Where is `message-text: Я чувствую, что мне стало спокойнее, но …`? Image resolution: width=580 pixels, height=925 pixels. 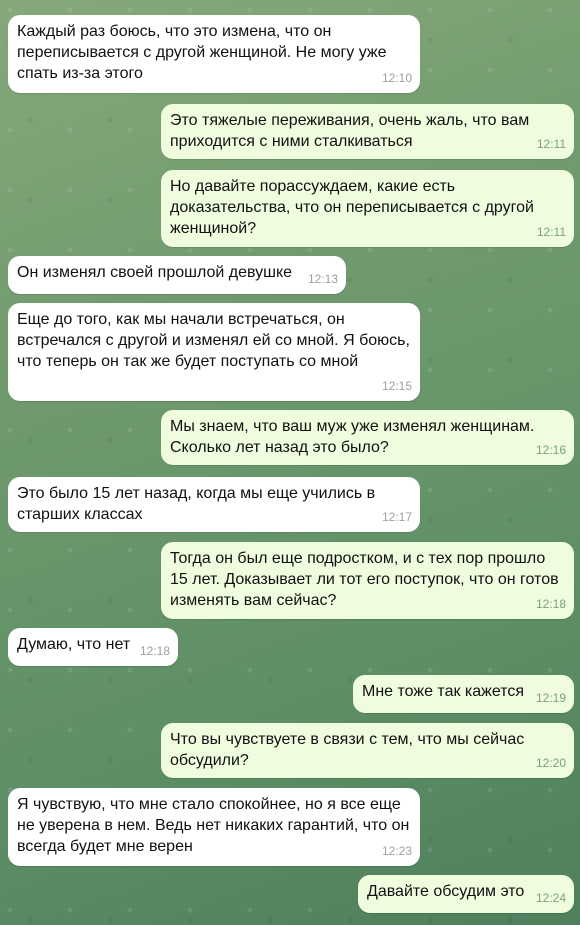
message-text: Я чувствую, что мне стало спокойнее, но … is located at coordinates (215, 825).